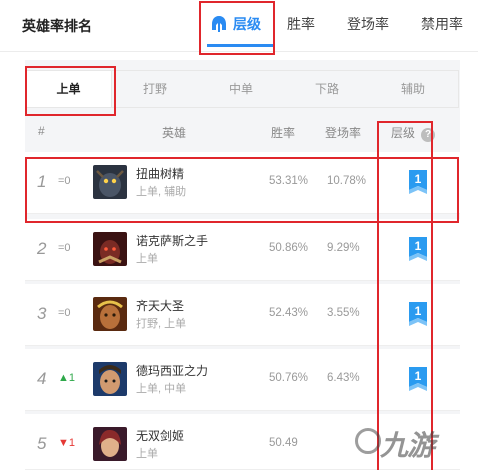 The height and width of the screenshot is (470, 478). I want to click on table-row: 1 =0 扭曲树精 上单, 辅助 53.31% 10.78% 1, so click(242, 183).